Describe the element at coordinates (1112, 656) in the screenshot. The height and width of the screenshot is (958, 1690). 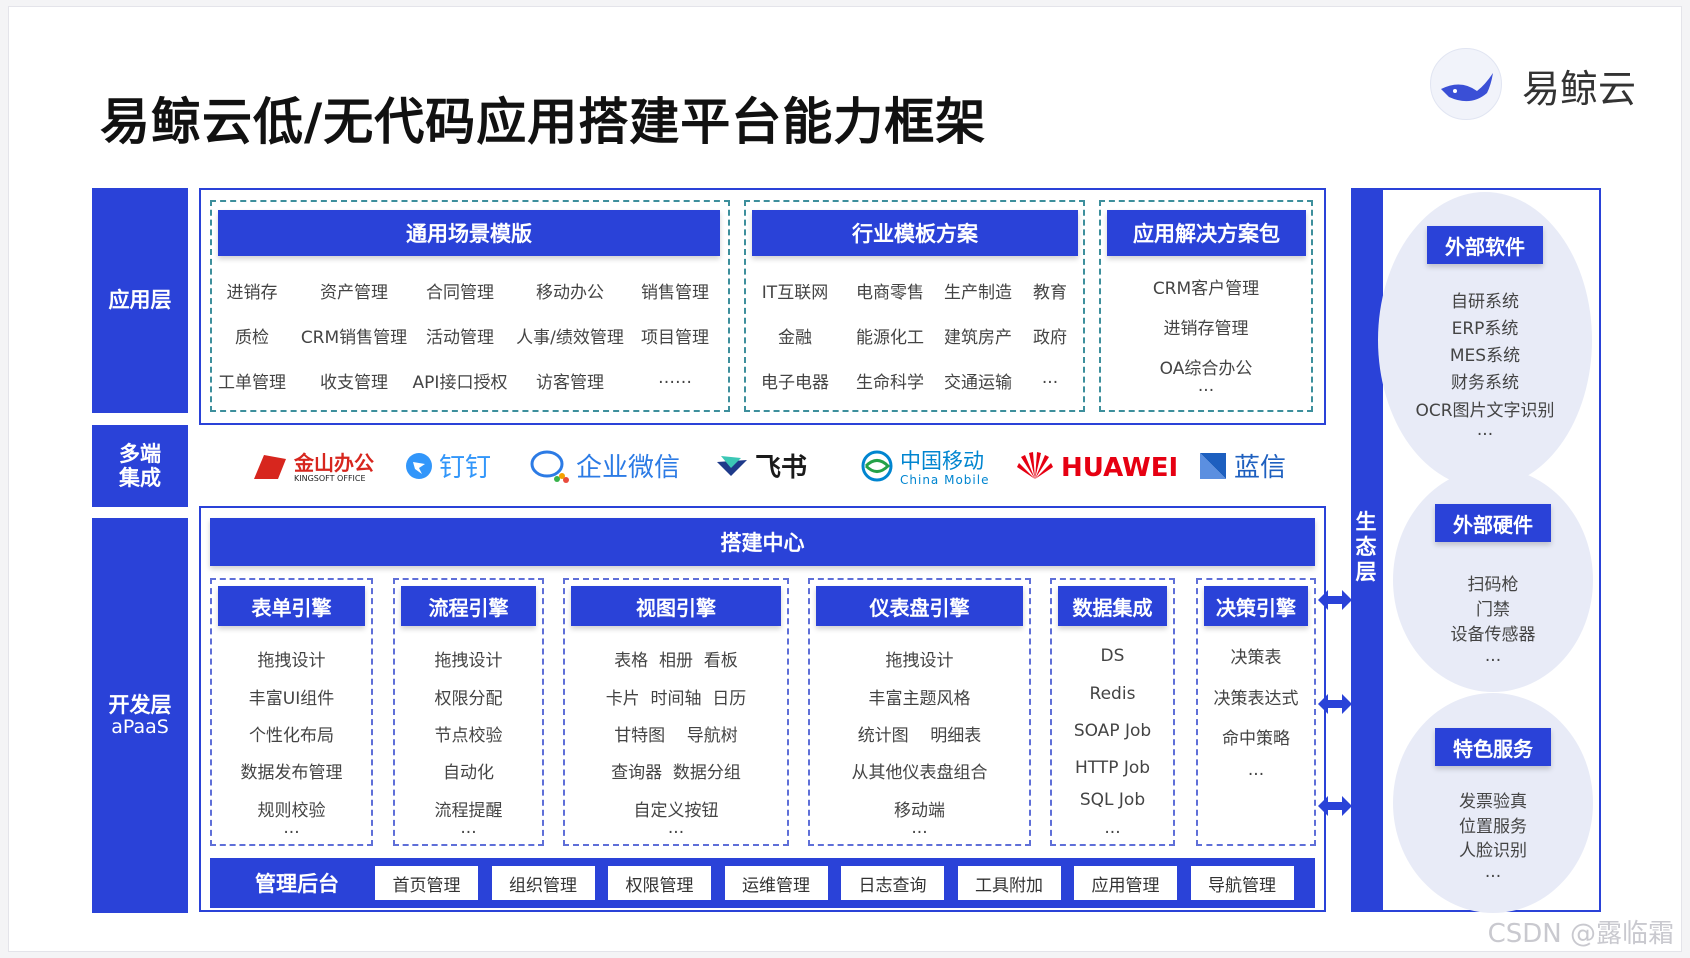
I see `engine-item: DS` at that location.